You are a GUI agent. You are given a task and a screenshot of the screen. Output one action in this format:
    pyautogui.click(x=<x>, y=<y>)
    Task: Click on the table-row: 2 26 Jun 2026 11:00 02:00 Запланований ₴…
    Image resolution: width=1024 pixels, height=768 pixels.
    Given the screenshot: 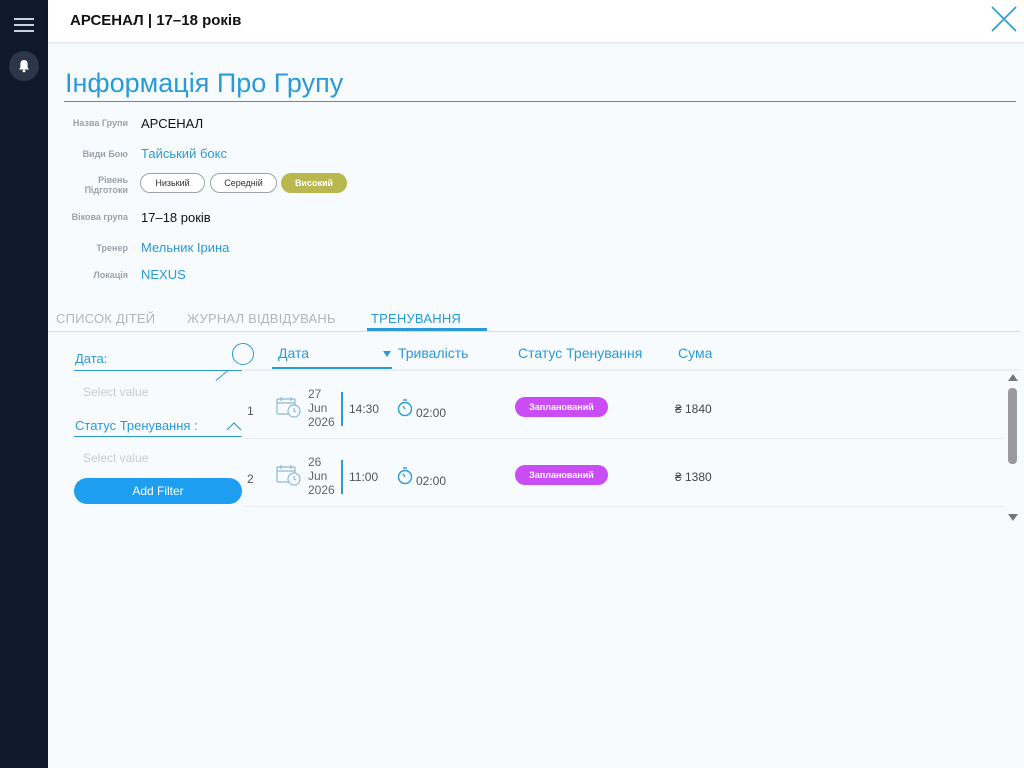 What is the action you would take?
    pyautogui.click(x=624, y=473)
    